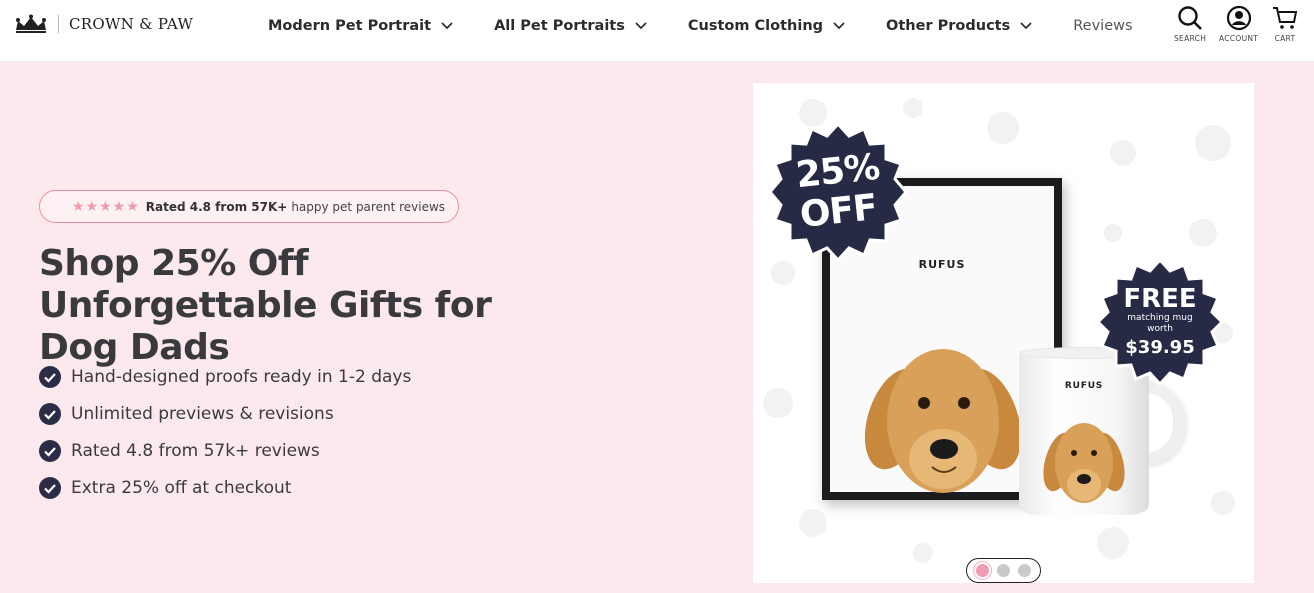  I want to click on nav-item-all-pet-portraits: All Pet Portraits, so click(570, 26).